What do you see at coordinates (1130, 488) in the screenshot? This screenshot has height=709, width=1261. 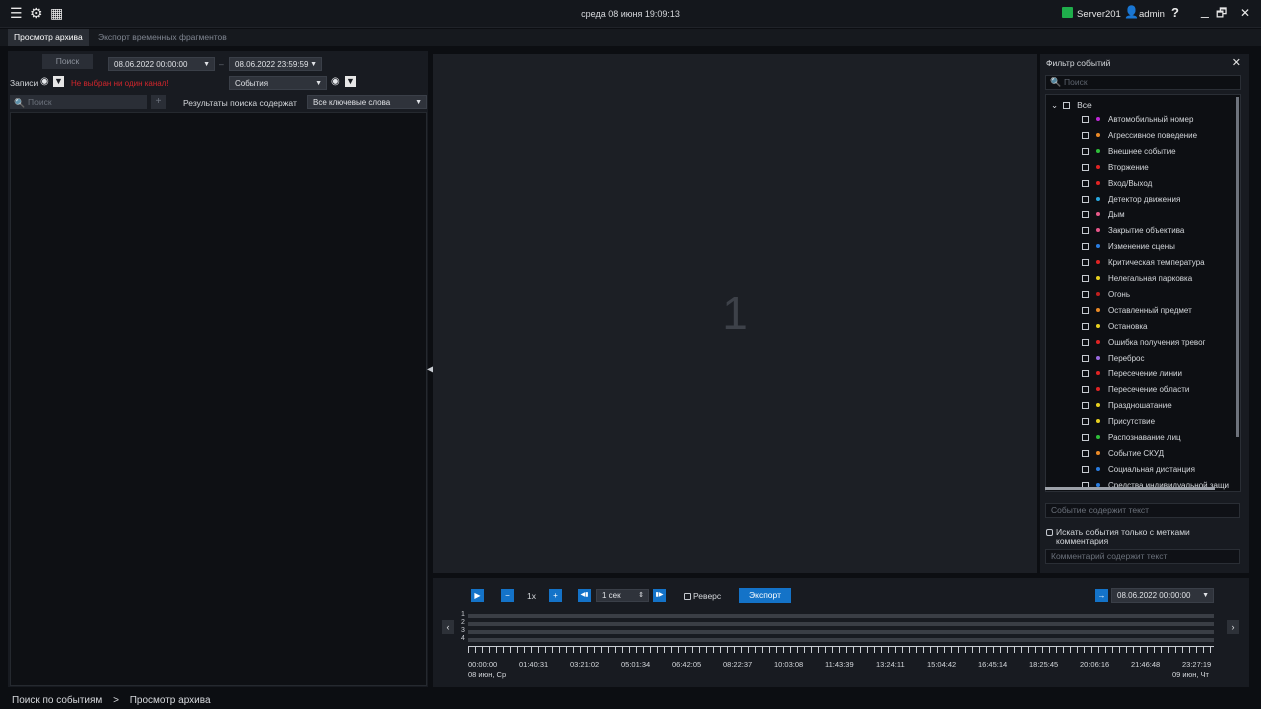 I see `tree-hscrollbar` at bounding box center [1130, 488].